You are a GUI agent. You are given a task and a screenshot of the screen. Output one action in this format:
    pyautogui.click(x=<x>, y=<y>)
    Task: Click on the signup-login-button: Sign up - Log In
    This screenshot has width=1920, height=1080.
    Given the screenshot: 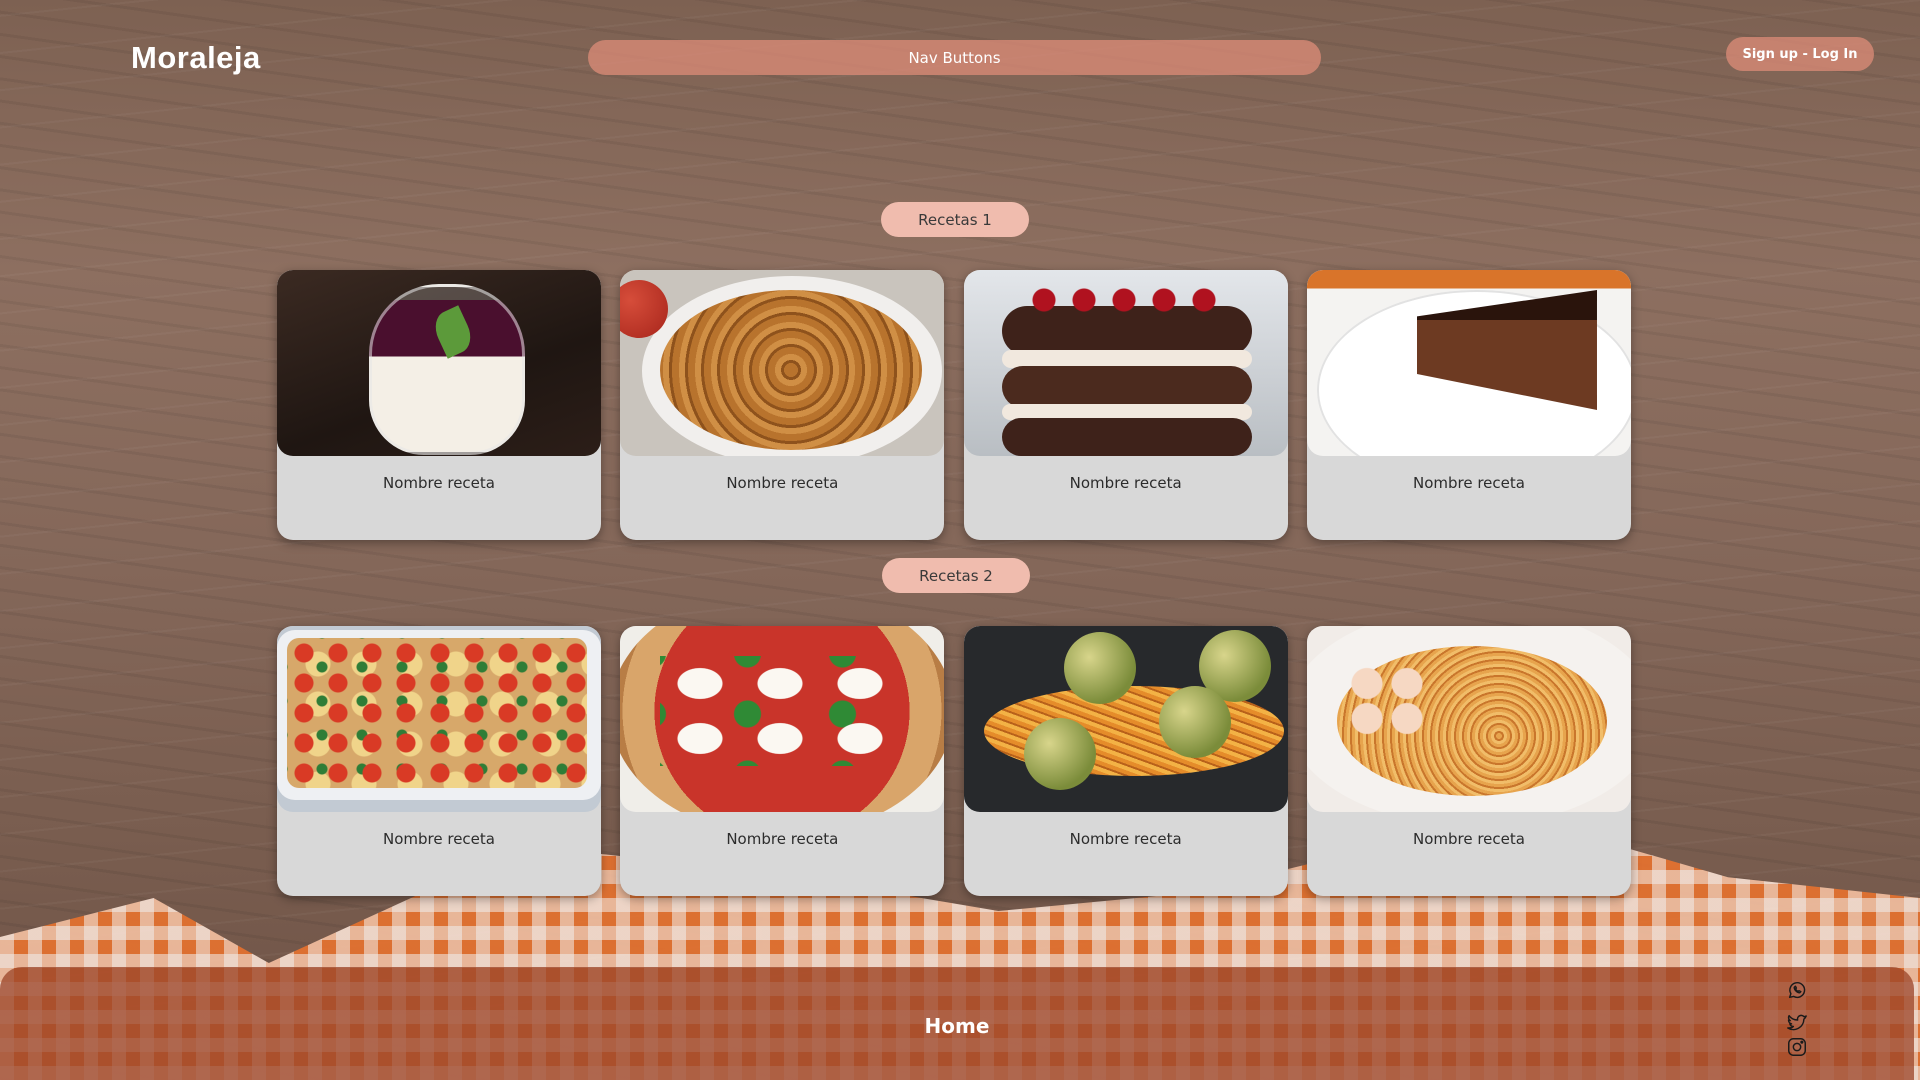 What is the action you would take?
    pyautogui.click(x=1800, y=54)
    